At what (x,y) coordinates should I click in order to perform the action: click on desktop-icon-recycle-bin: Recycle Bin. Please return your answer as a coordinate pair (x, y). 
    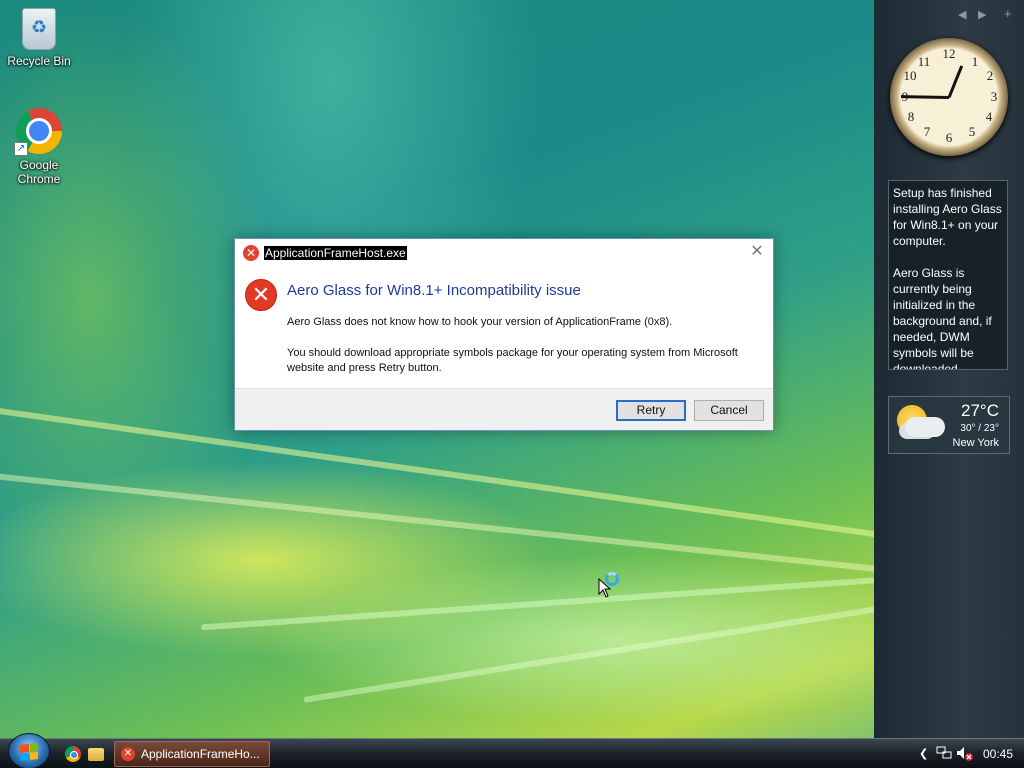
    Looking at the image, I should click on (39, 38).